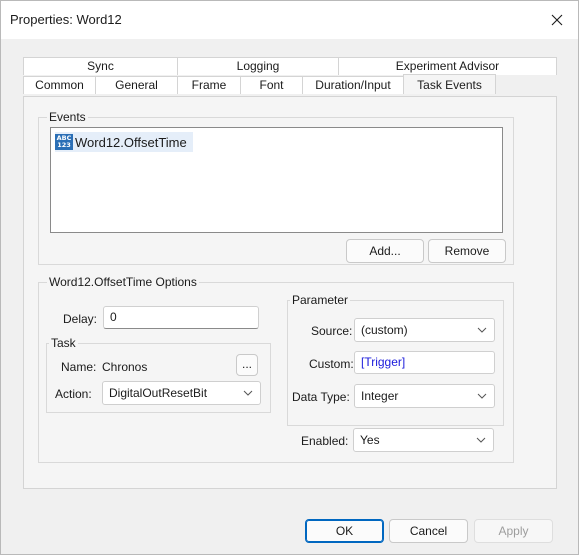 This screenshot has height=555, width=579. What do you see at coordinates (325, 441) in the screenshot?
I see `enabled-label: Enabled:` at bounding box center [325, 441].